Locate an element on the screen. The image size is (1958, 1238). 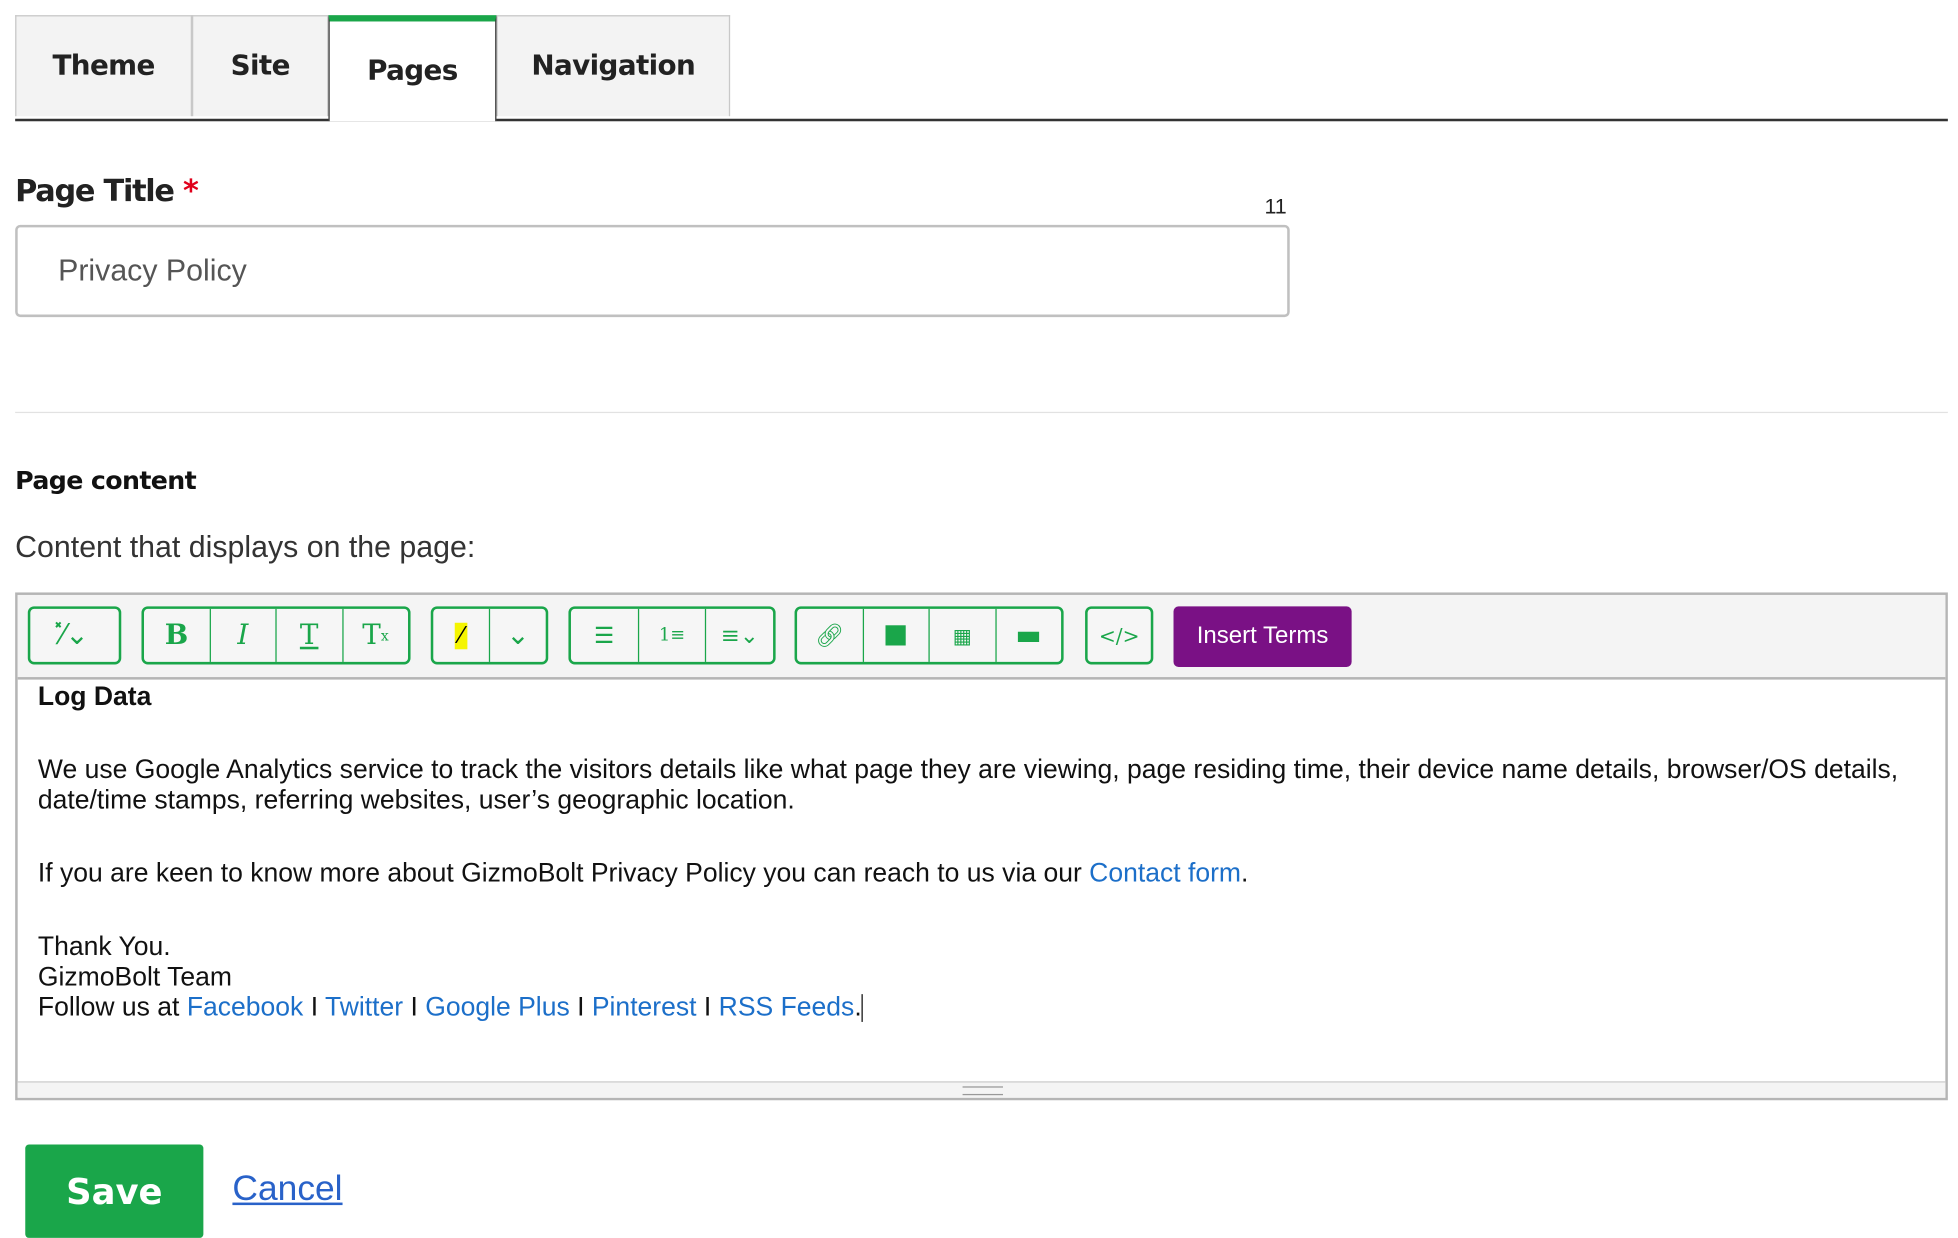
italic-icon: I is located at coordinates (243, 635).